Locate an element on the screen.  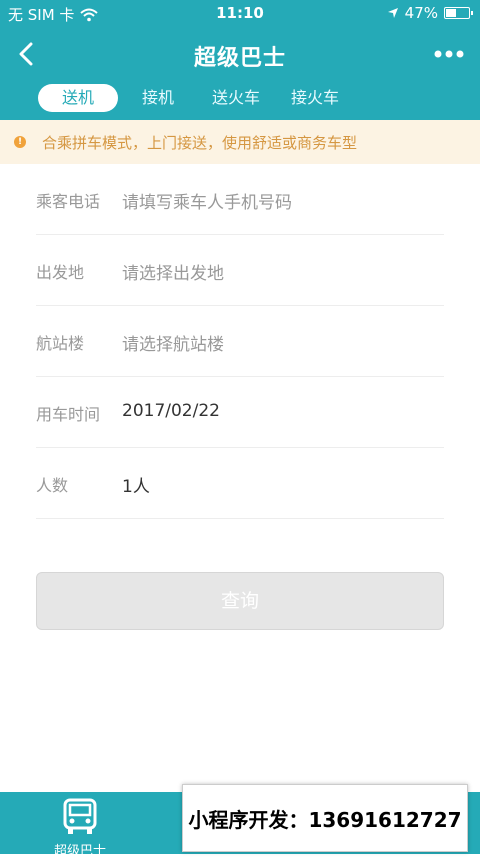
tab-send-plane: 送机 is located at coordinates (78, 98).